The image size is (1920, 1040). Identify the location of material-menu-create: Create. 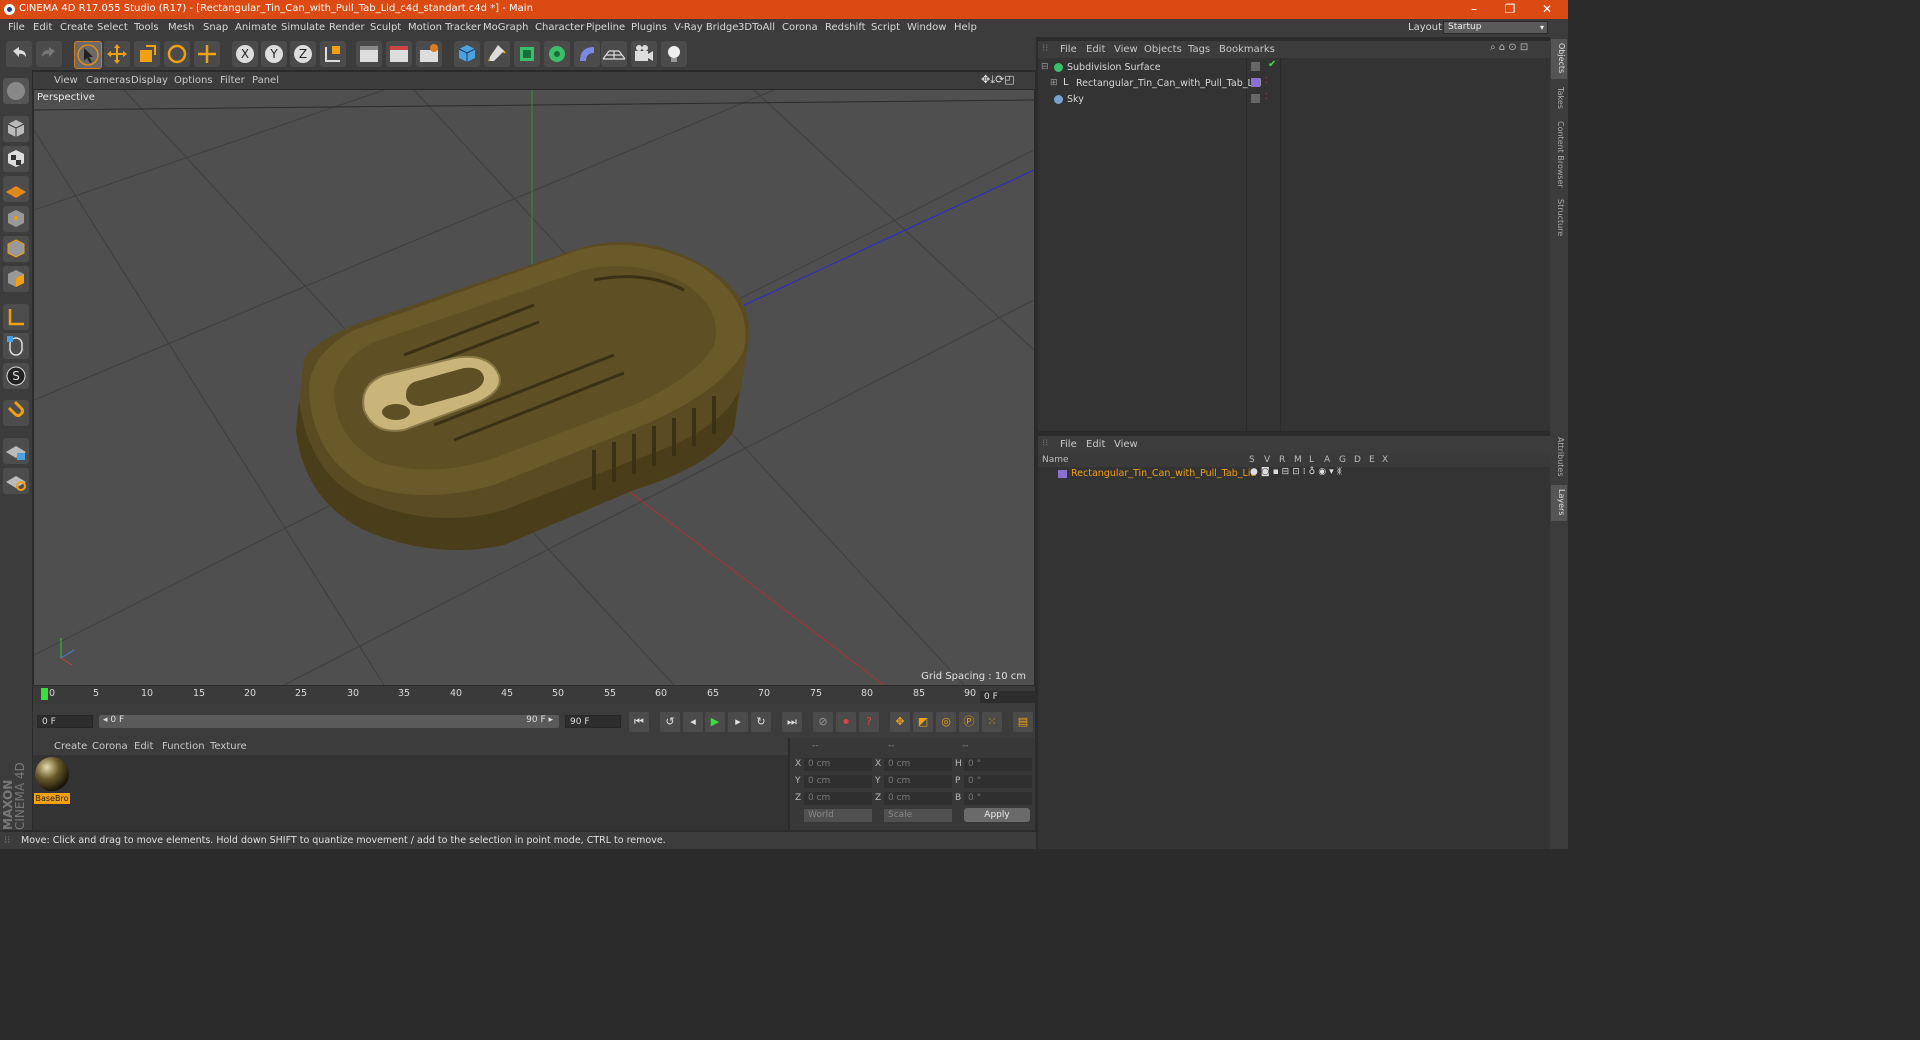
(70, 746).